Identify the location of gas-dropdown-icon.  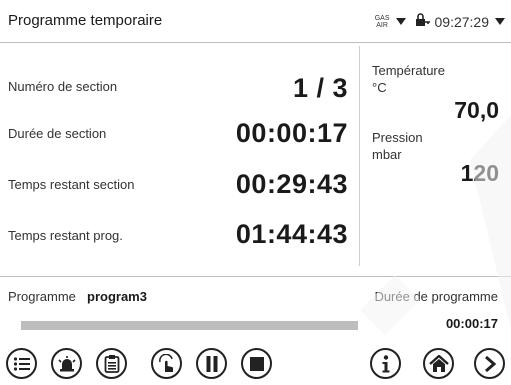
(400, 21).